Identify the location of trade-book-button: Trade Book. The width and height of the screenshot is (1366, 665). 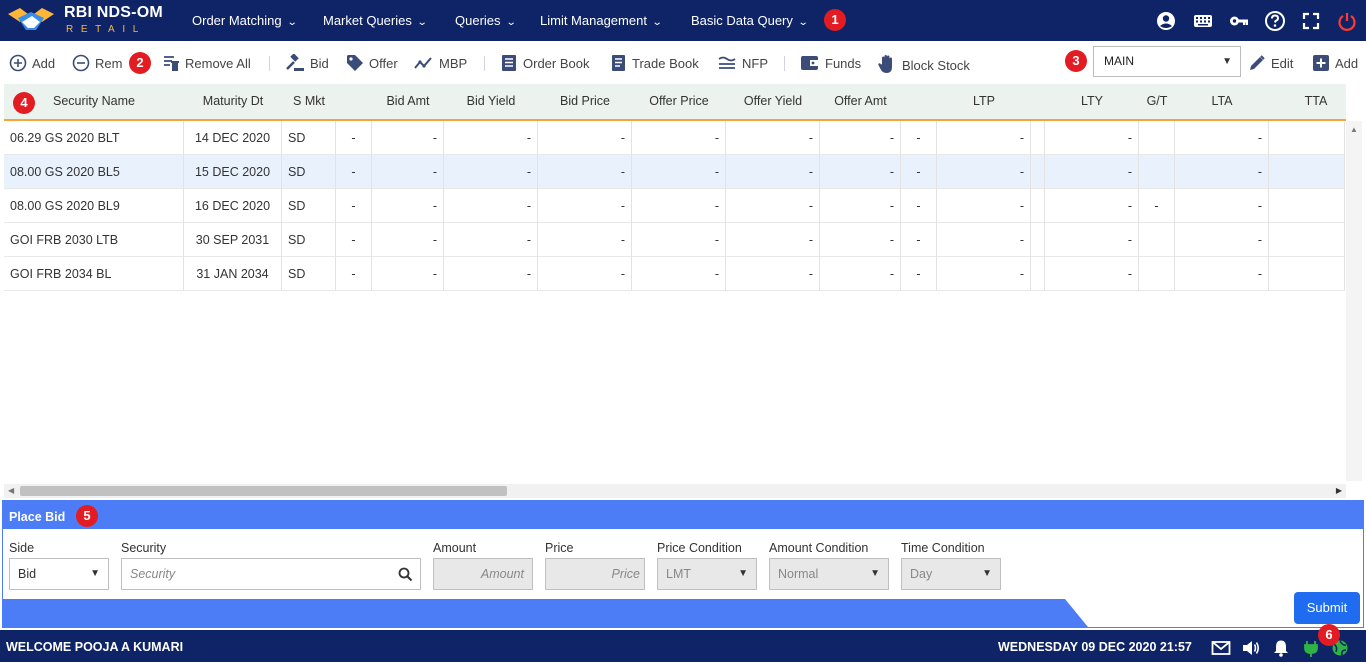
(654, 64).